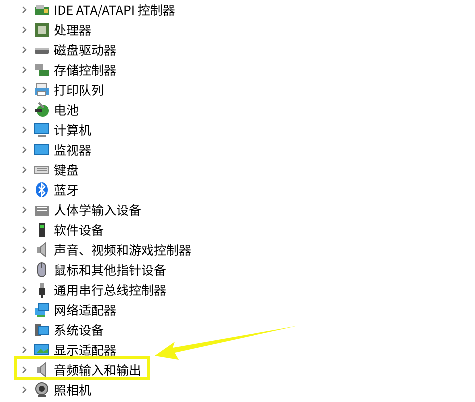 The width and height of the screenshot is (475, 402). I want to click on tree-item: 打印队列, so click(79, 90).